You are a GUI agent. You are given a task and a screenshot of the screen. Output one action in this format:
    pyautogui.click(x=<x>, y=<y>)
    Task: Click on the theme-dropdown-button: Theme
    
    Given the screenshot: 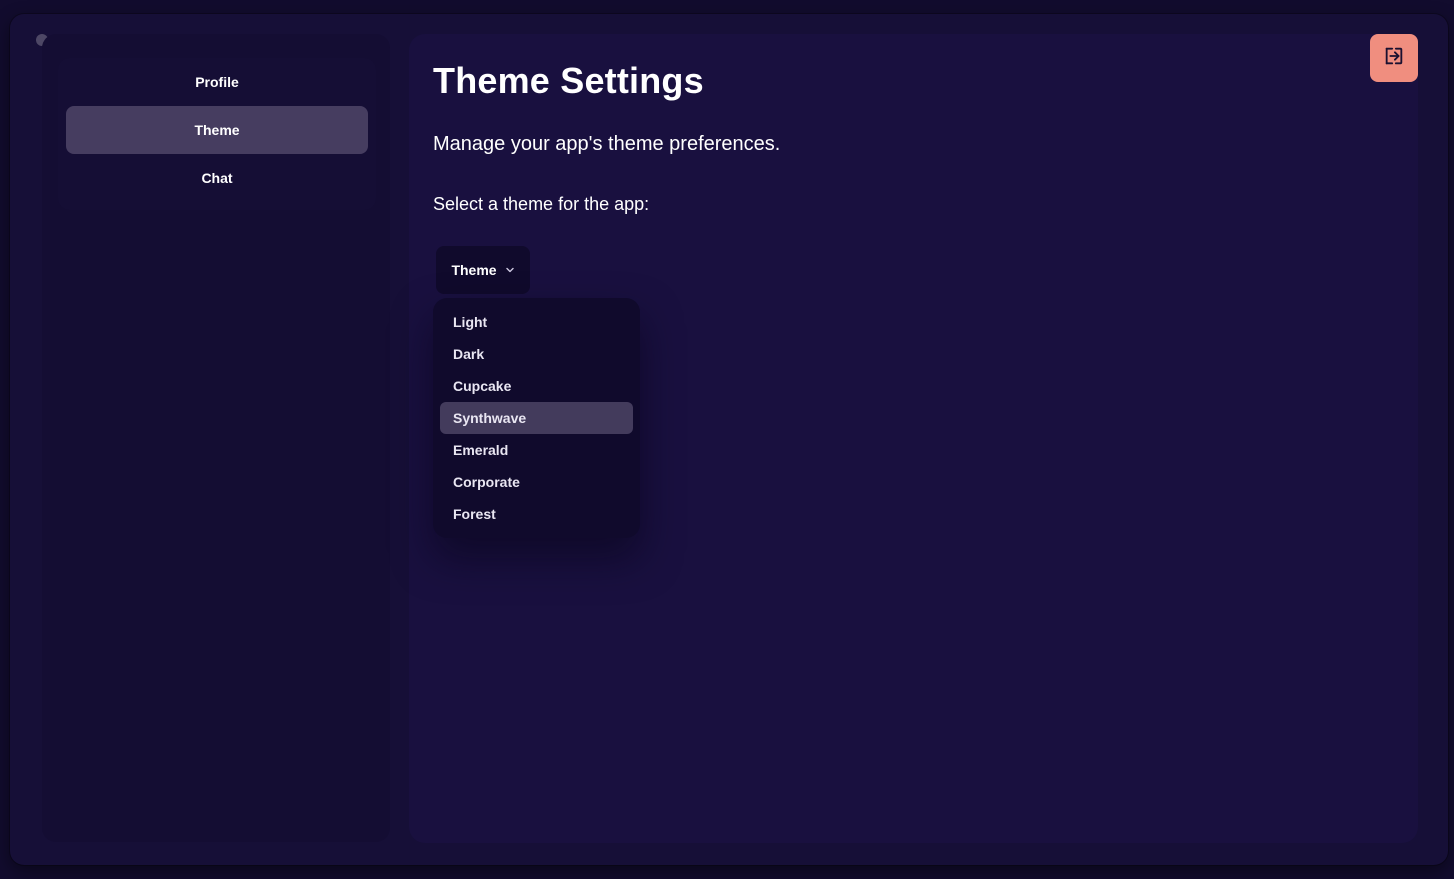 What is the action you would take?
    pyautogui.click(x=483, y=270)
    